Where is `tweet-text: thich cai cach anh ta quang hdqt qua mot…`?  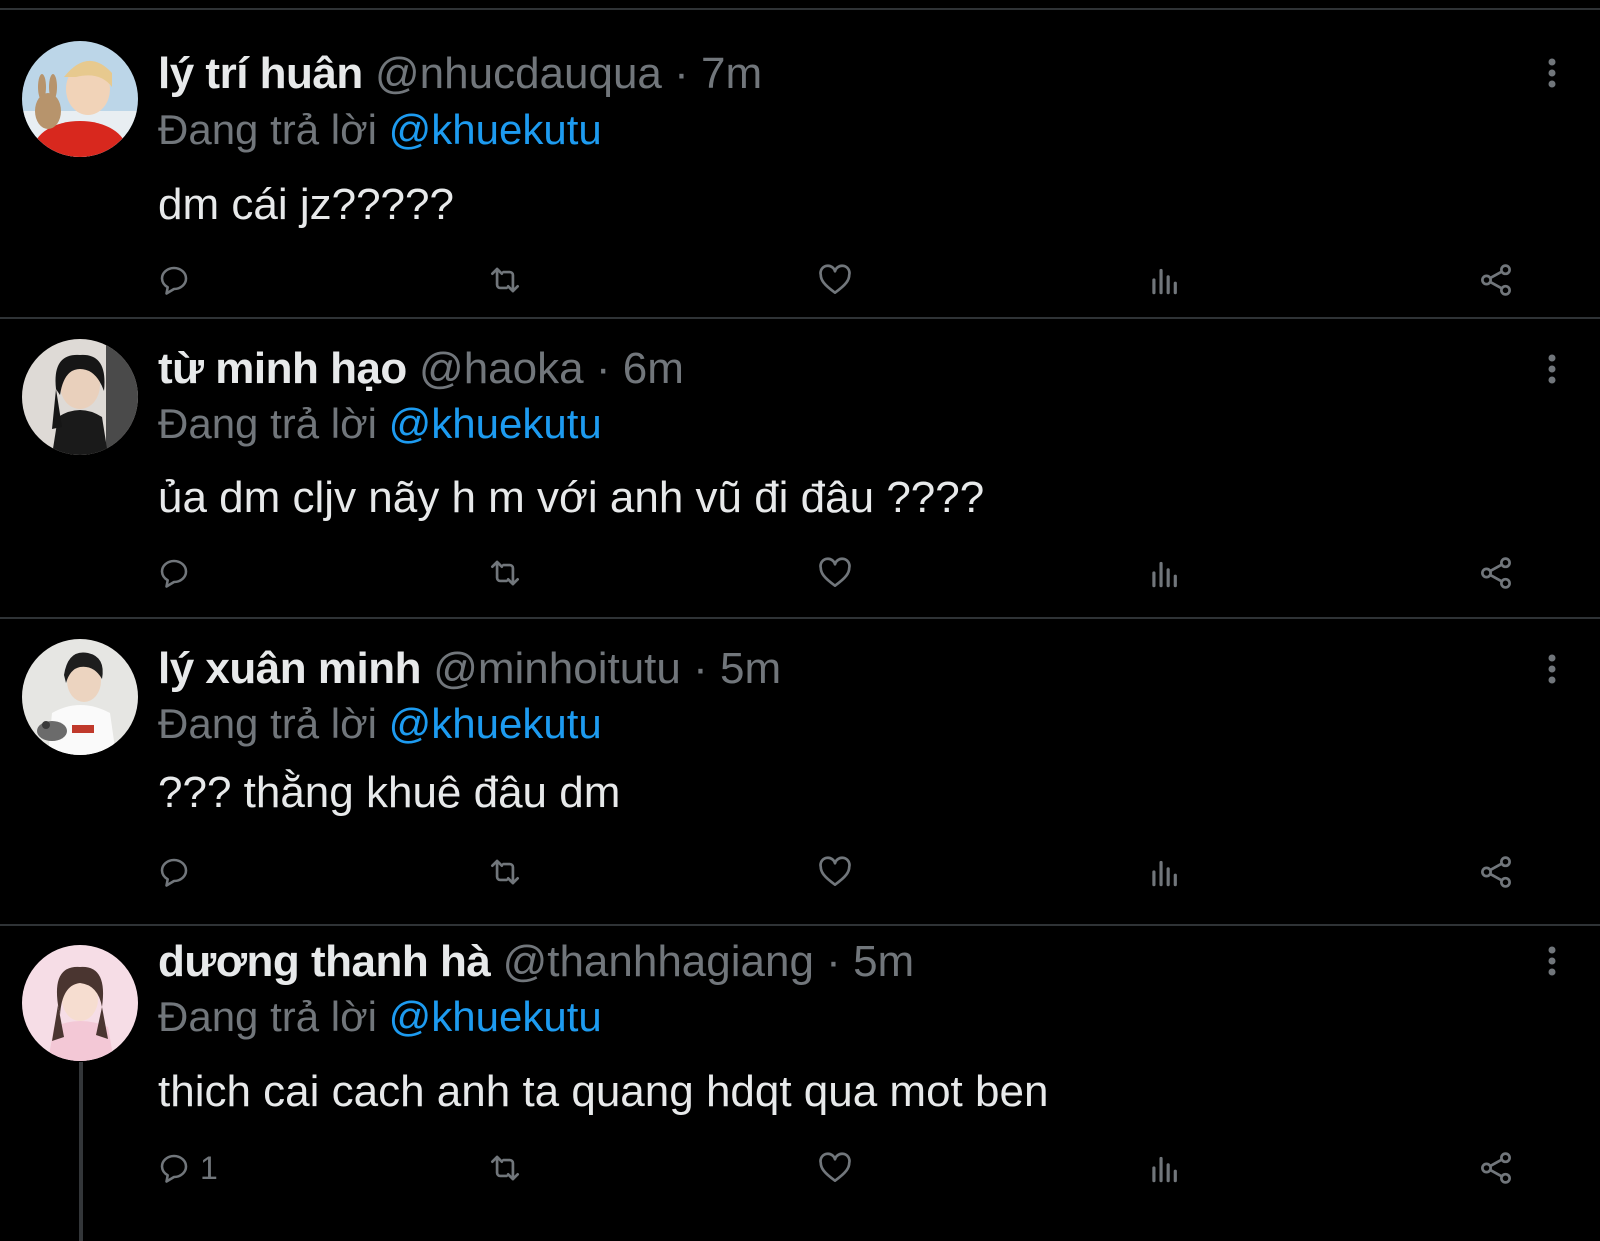
tweet-text: thich cai cach anh ta quang hdqt qua mot… is located at coordinates (603, 1091).